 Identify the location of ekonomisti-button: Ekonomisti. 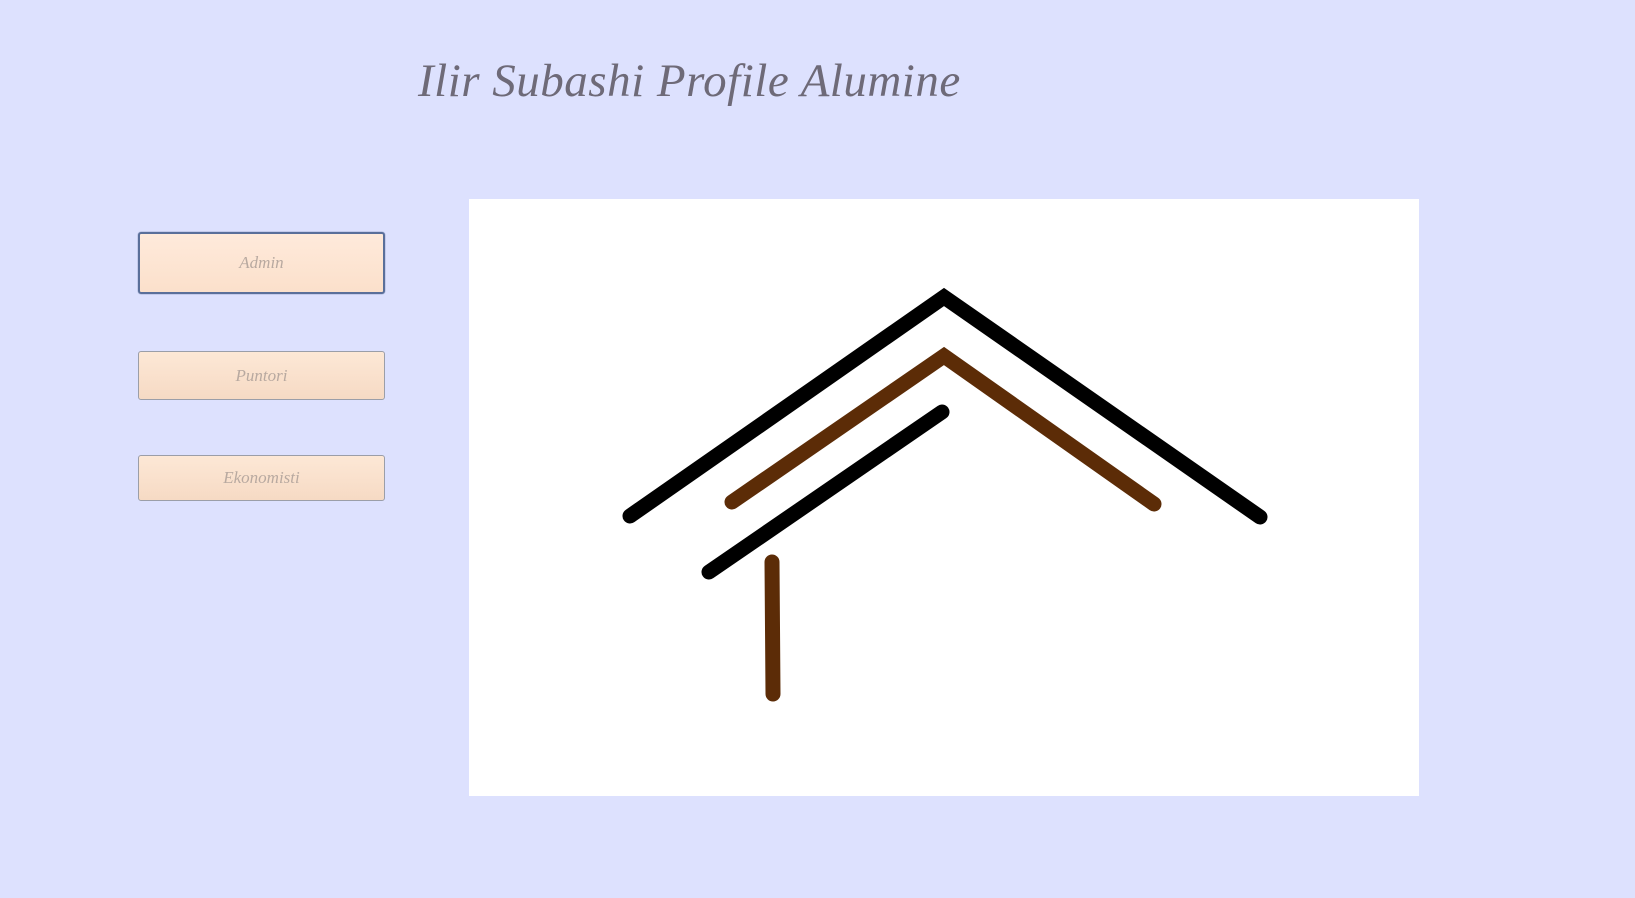
(261, 478).